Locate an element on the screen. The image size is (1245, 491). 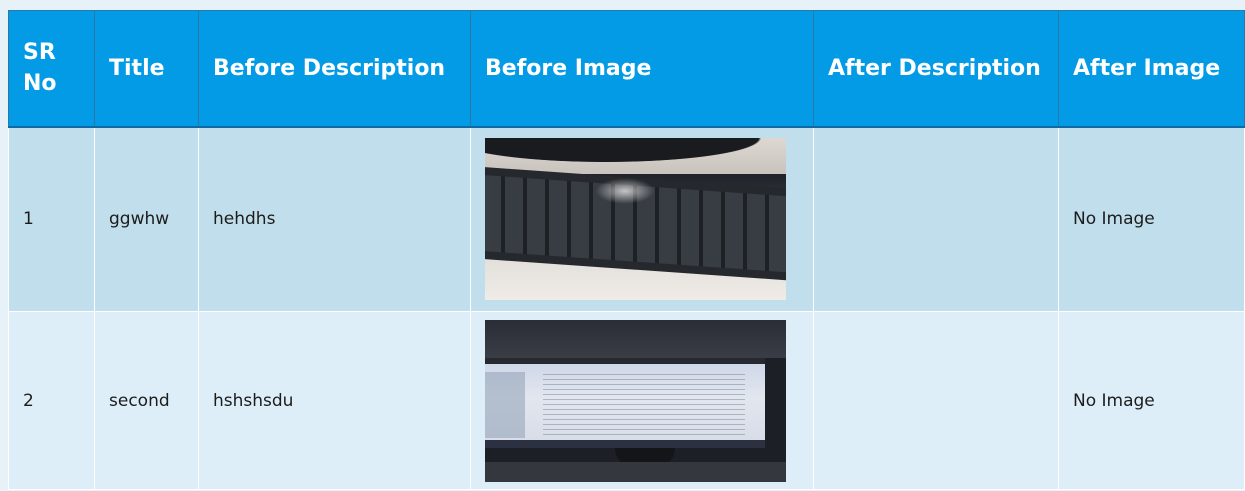
header-after-image: After Image is located at coordinates (1151, 69).